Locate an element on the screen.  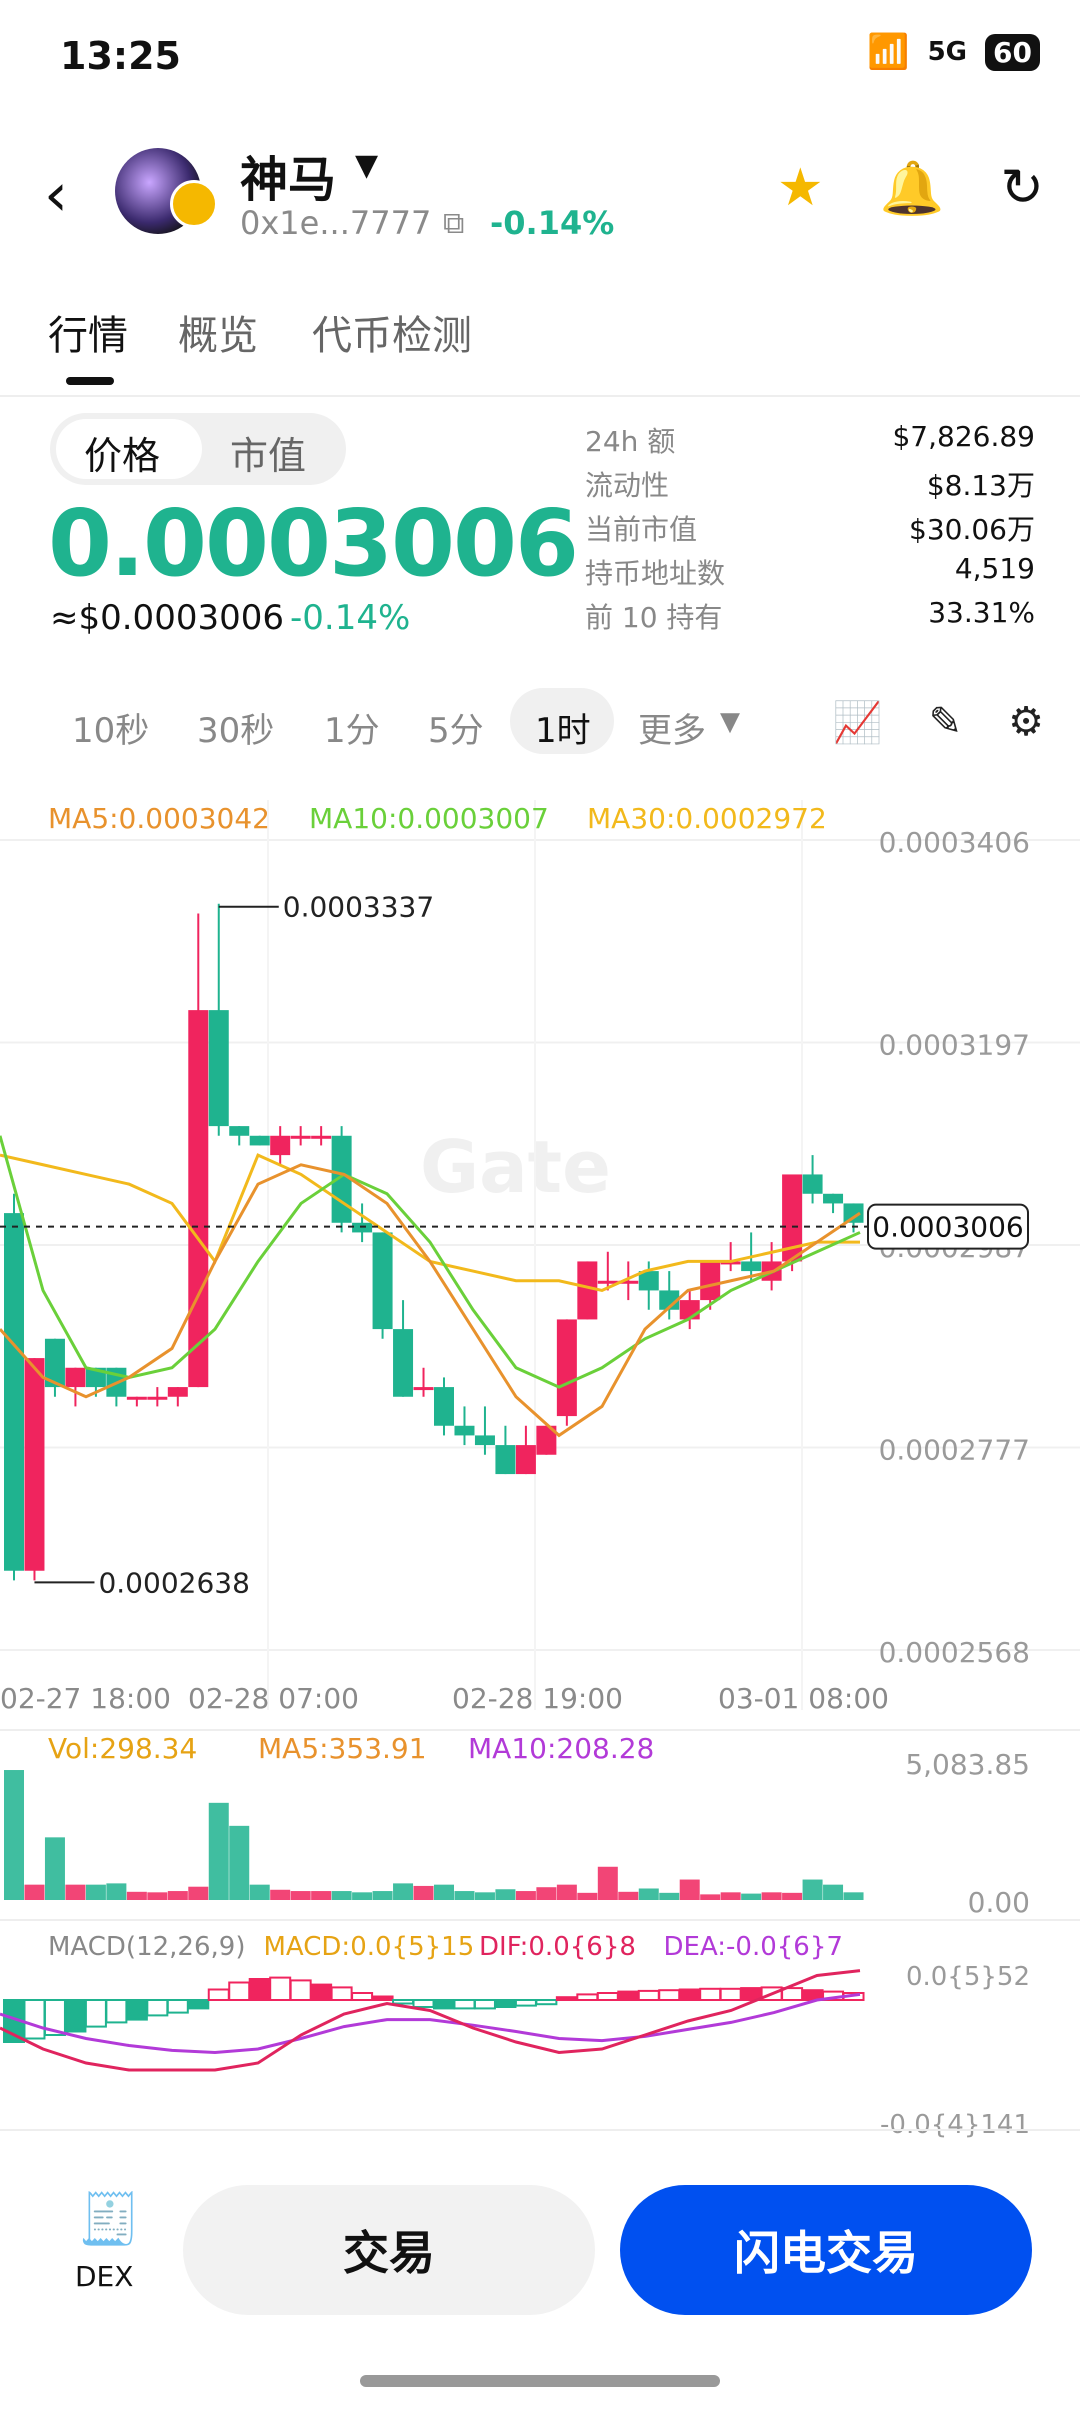
stat-row: 24h 额 $7,826.89 is located at coordinates (810, 442).